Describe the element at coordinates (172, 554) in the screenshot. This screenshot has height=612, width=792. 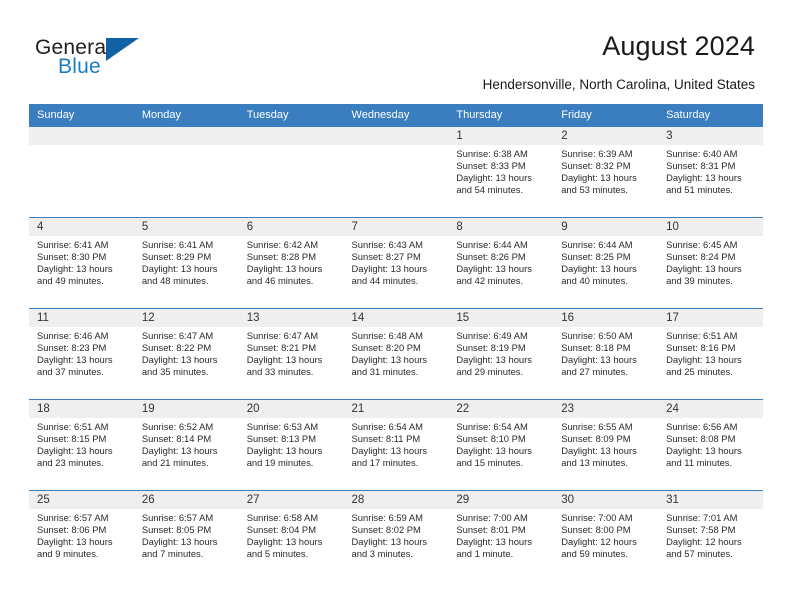
I see `day-info-daylight-2: and 7 minutes.` at that location.